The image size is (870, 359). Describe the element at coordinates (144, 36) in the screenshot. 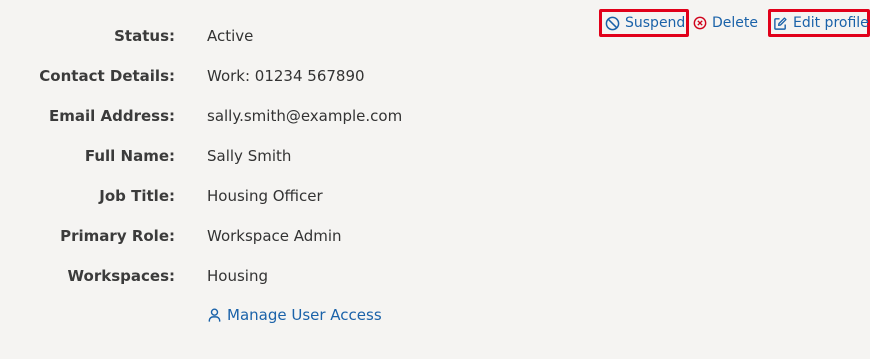

I see `status-label: Status:` at that location.